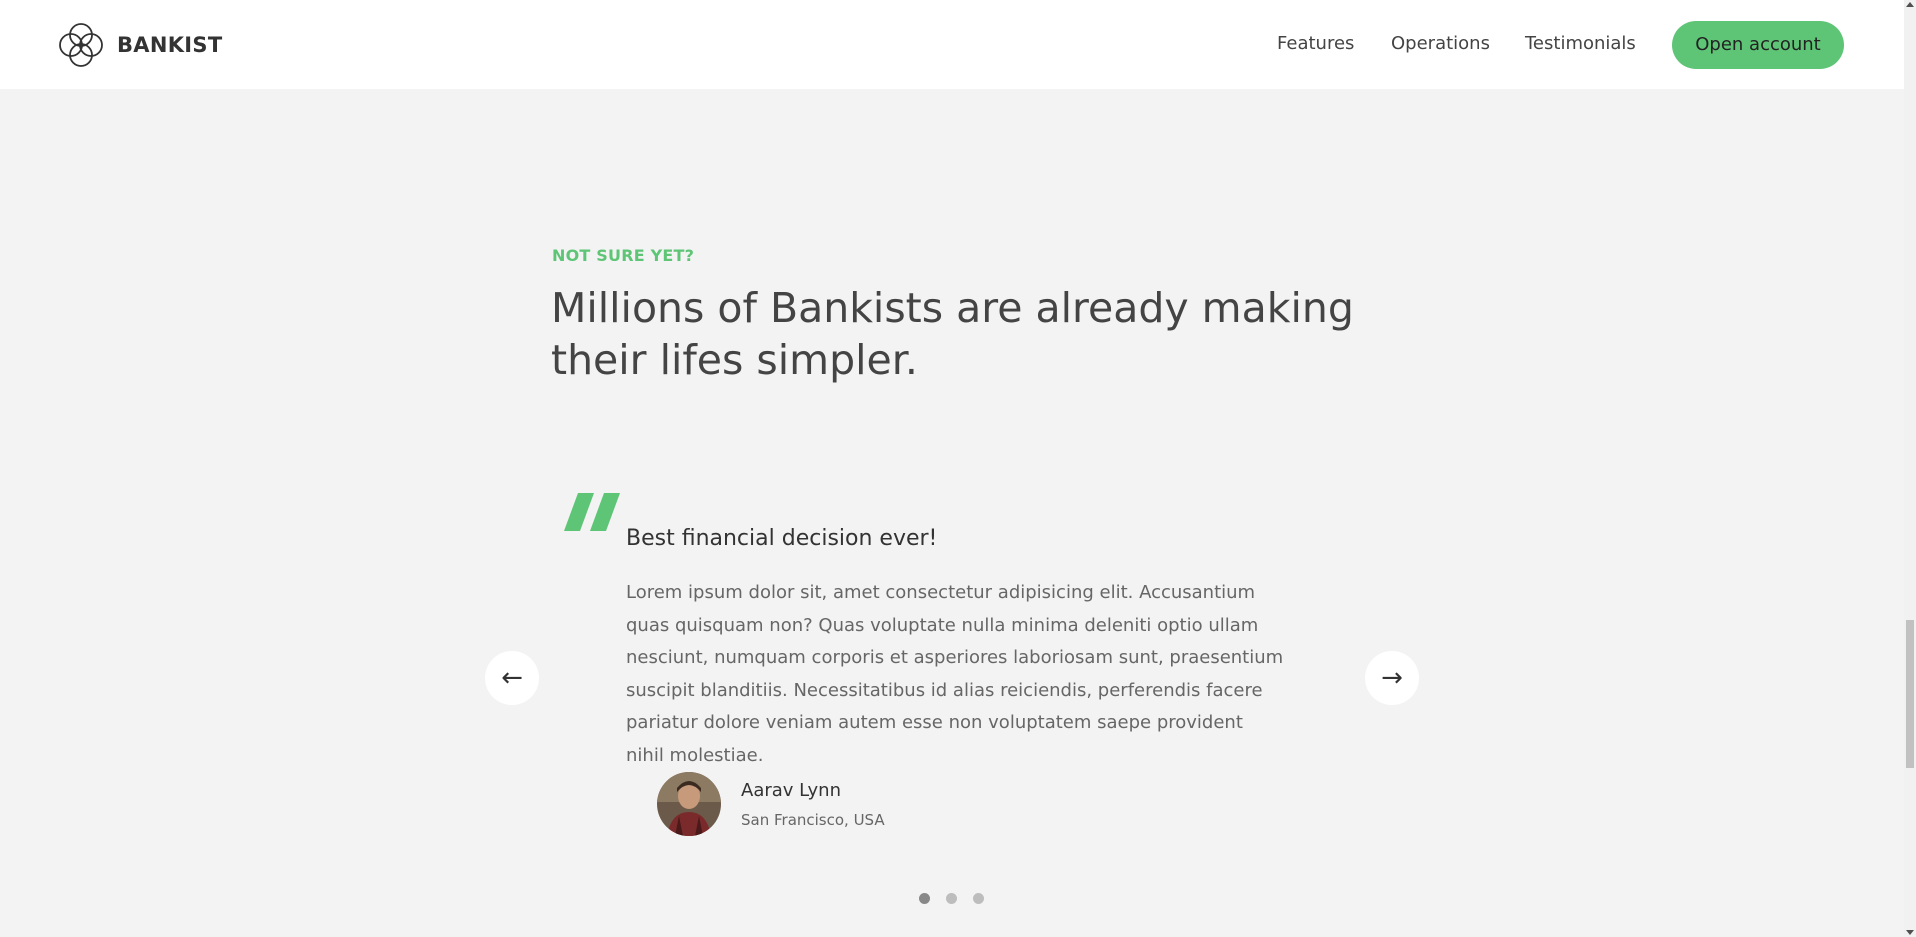  What do you see at coordinates (1440, 43) in the screenshot?
I see `nav-link-operations: Operations` at bounding box center [1440, 43].